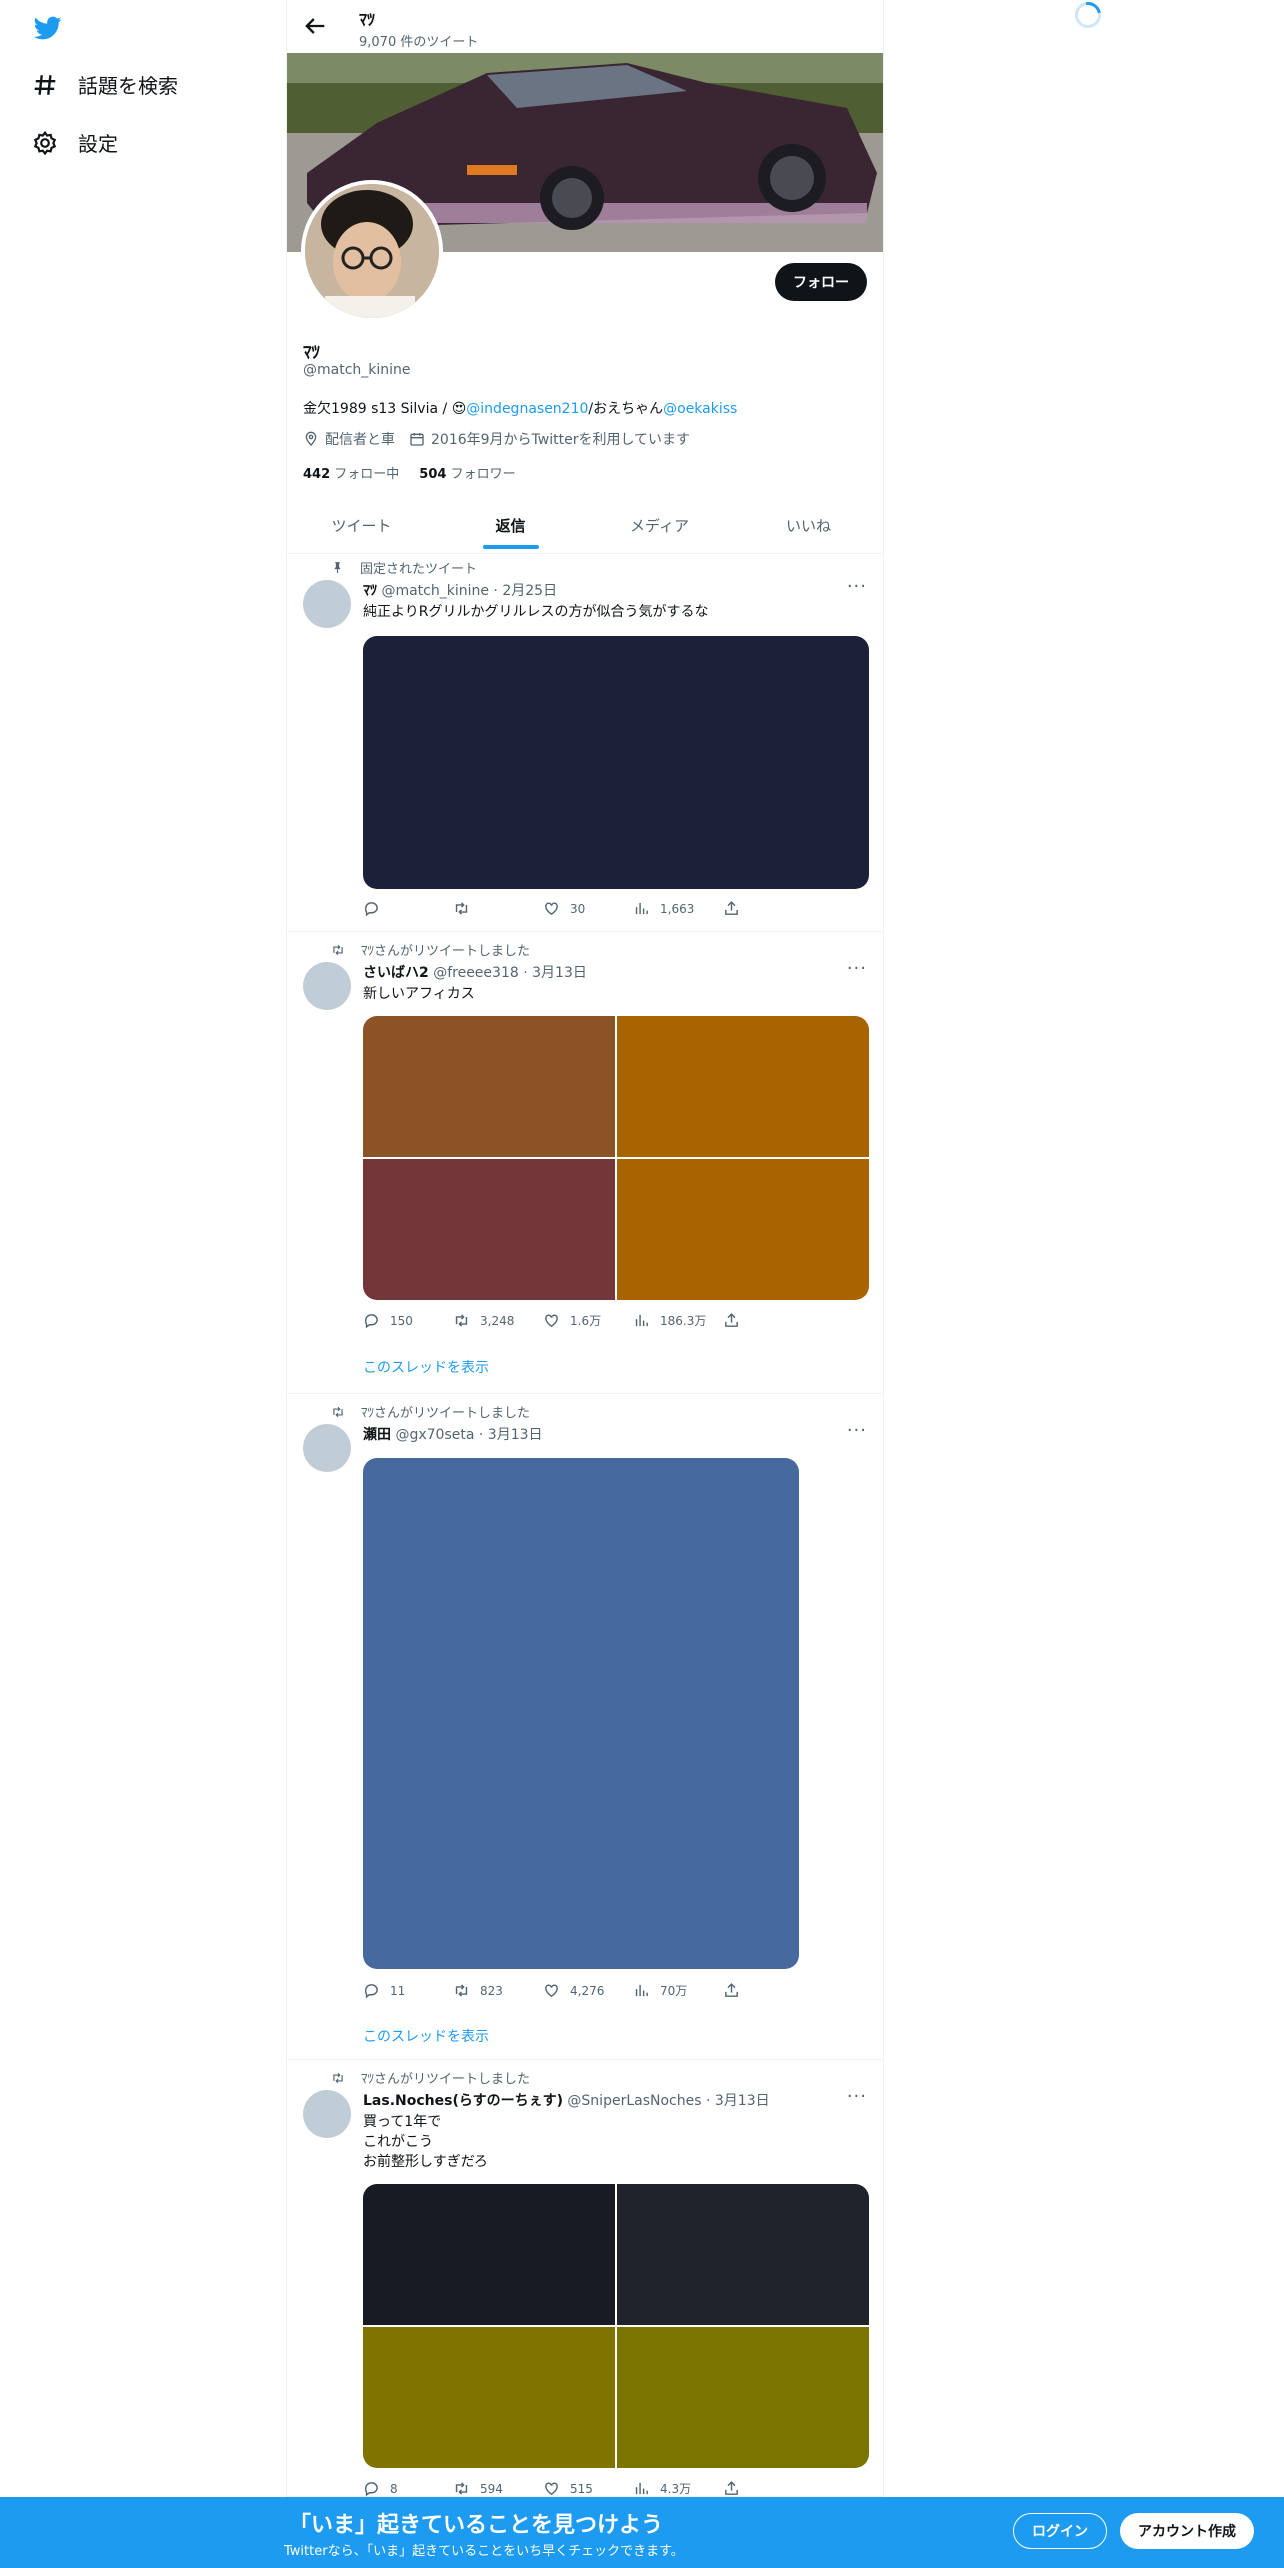  I want to click on tweet-date: 2月25日, so click(529, 591).